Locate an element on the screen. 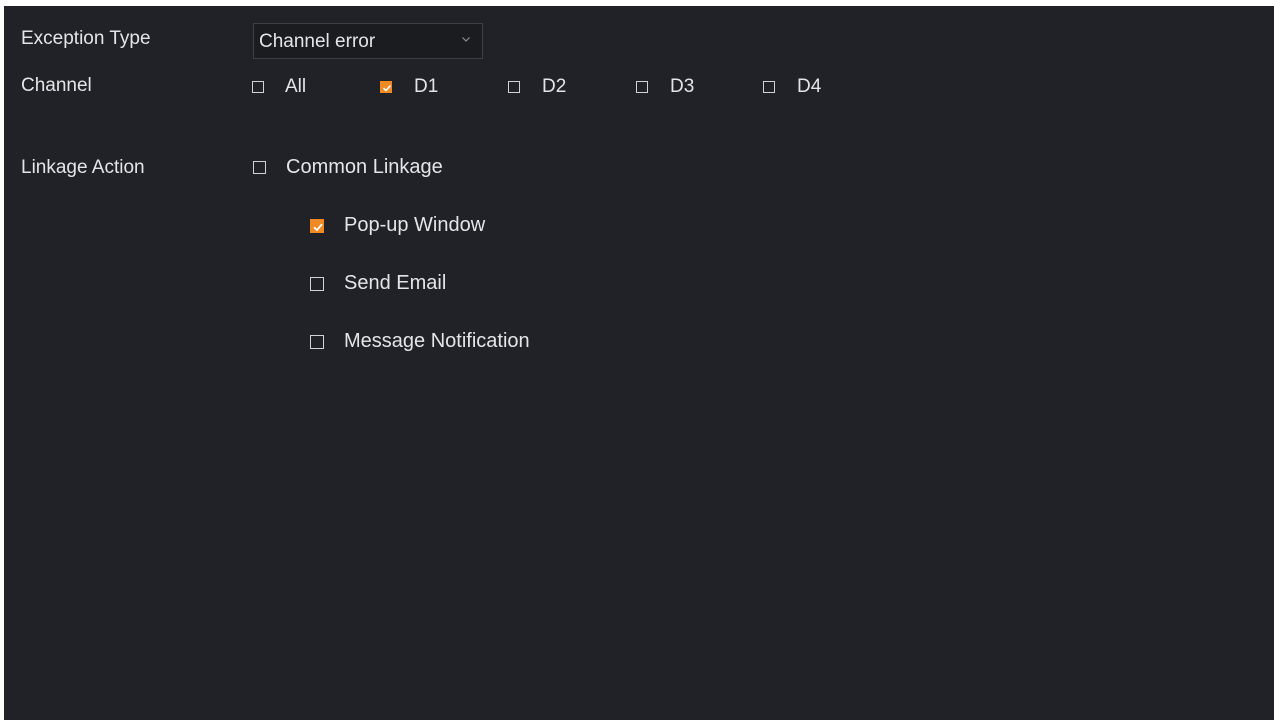  channel-option-label: D2 is located at coordinates (554, 86).